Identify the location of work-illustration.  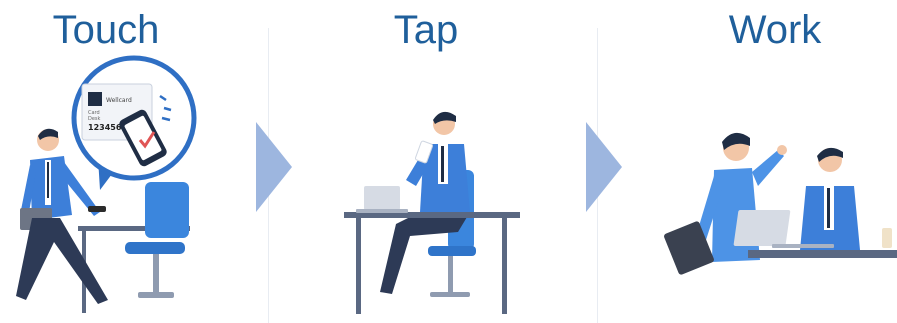
(780, 203).